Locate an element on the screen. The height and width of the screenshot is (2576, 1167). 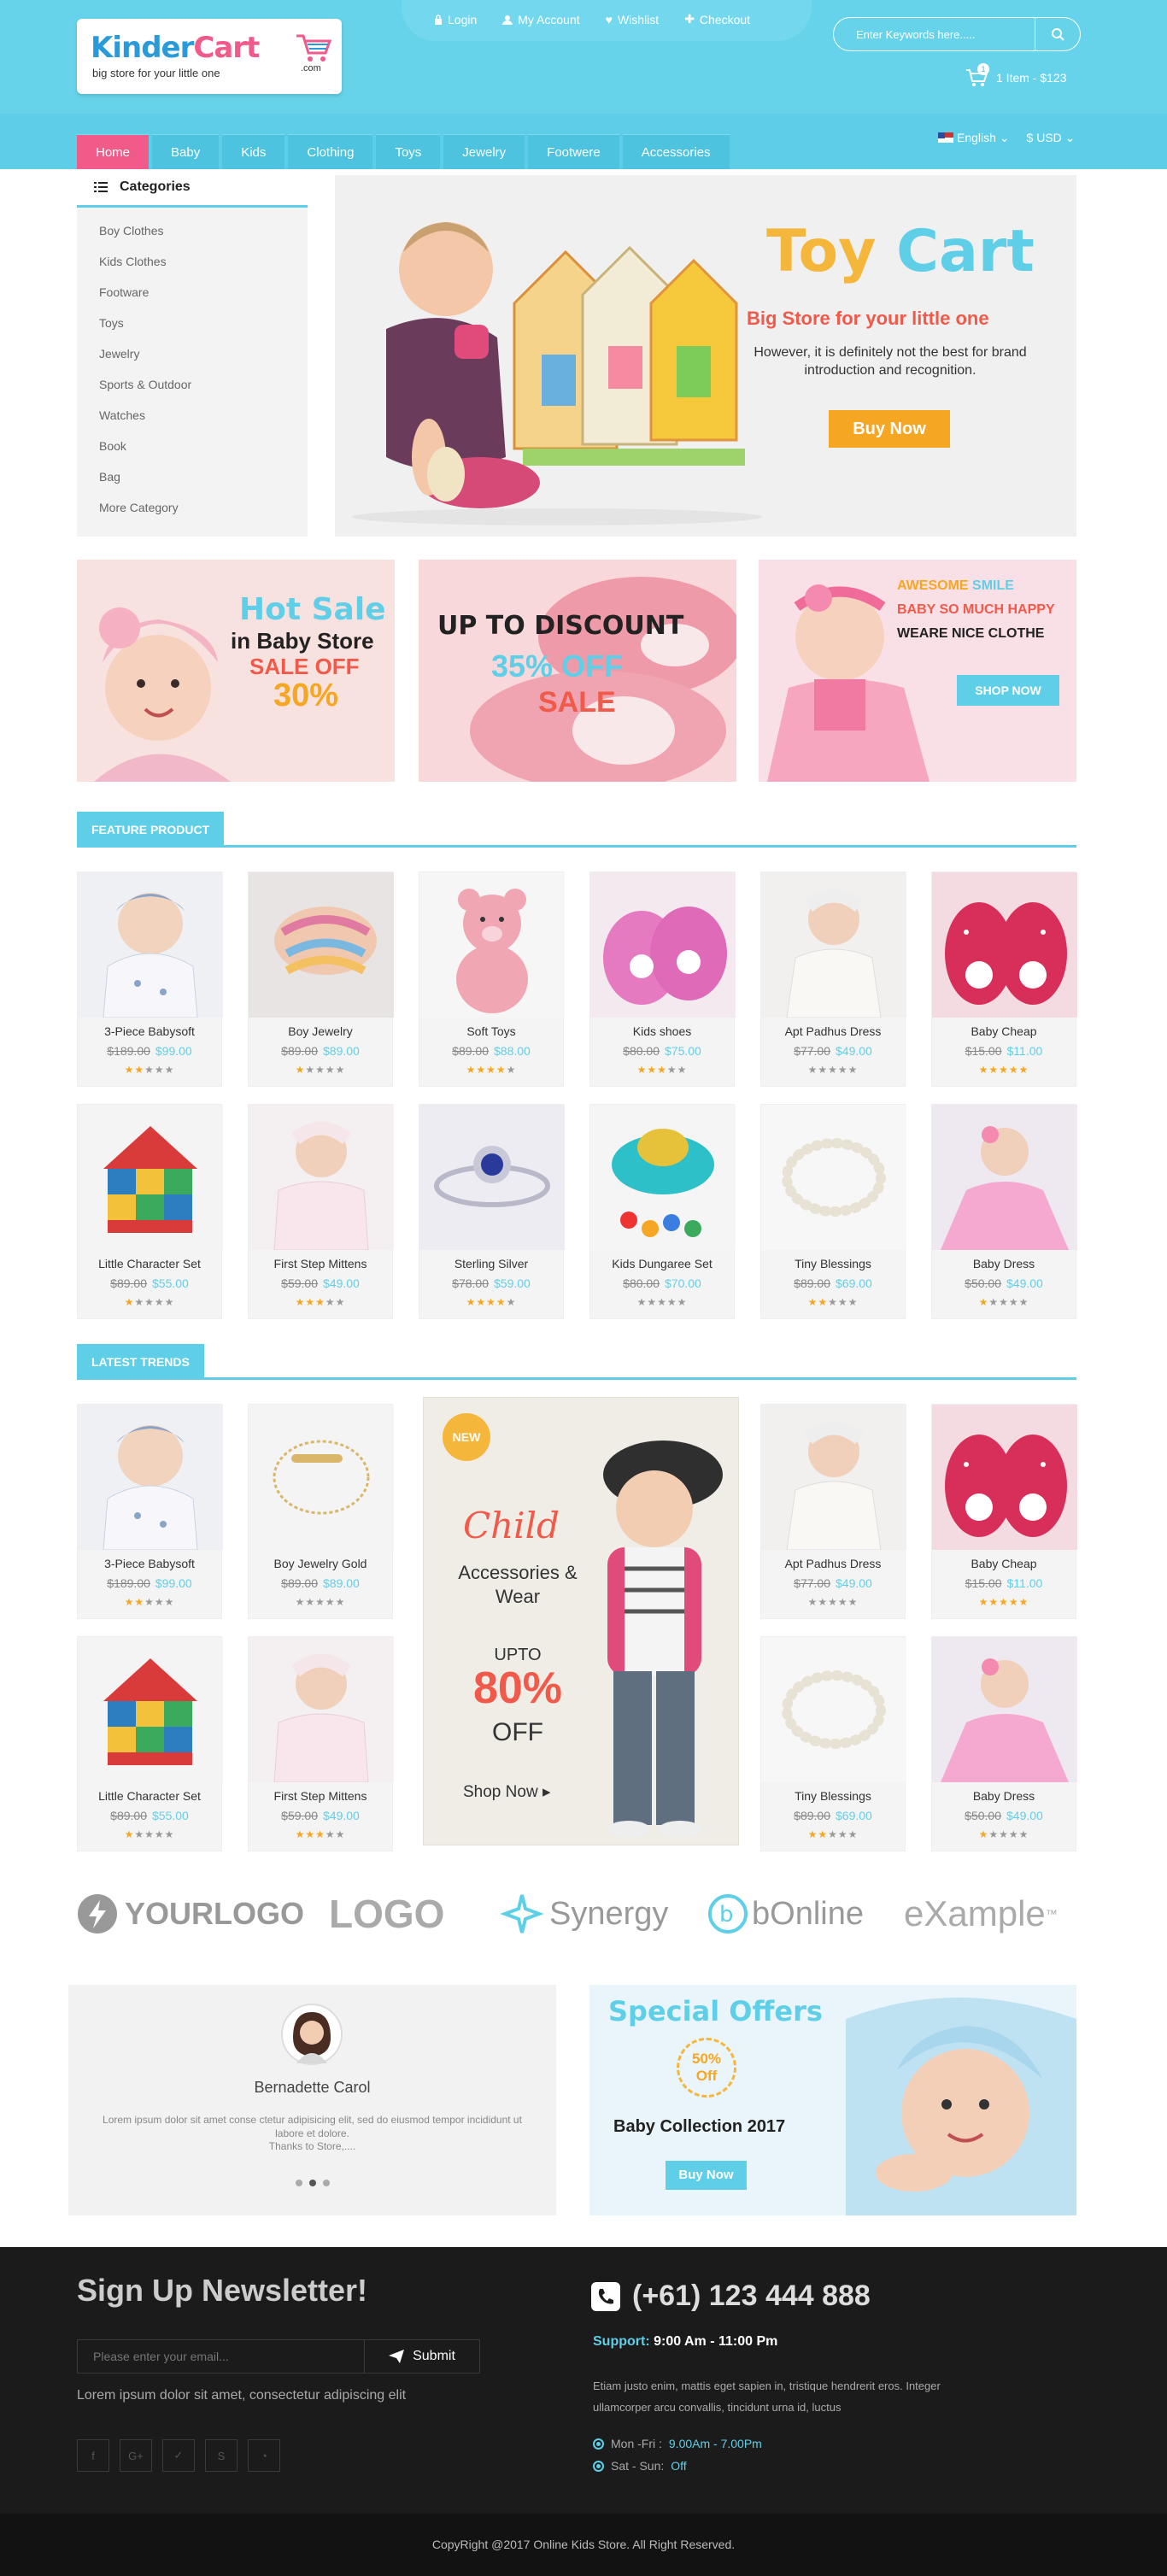
product-card: Soft Toys $89.00 $88.00 ★★★★★ is located at coordinates (492, 979).